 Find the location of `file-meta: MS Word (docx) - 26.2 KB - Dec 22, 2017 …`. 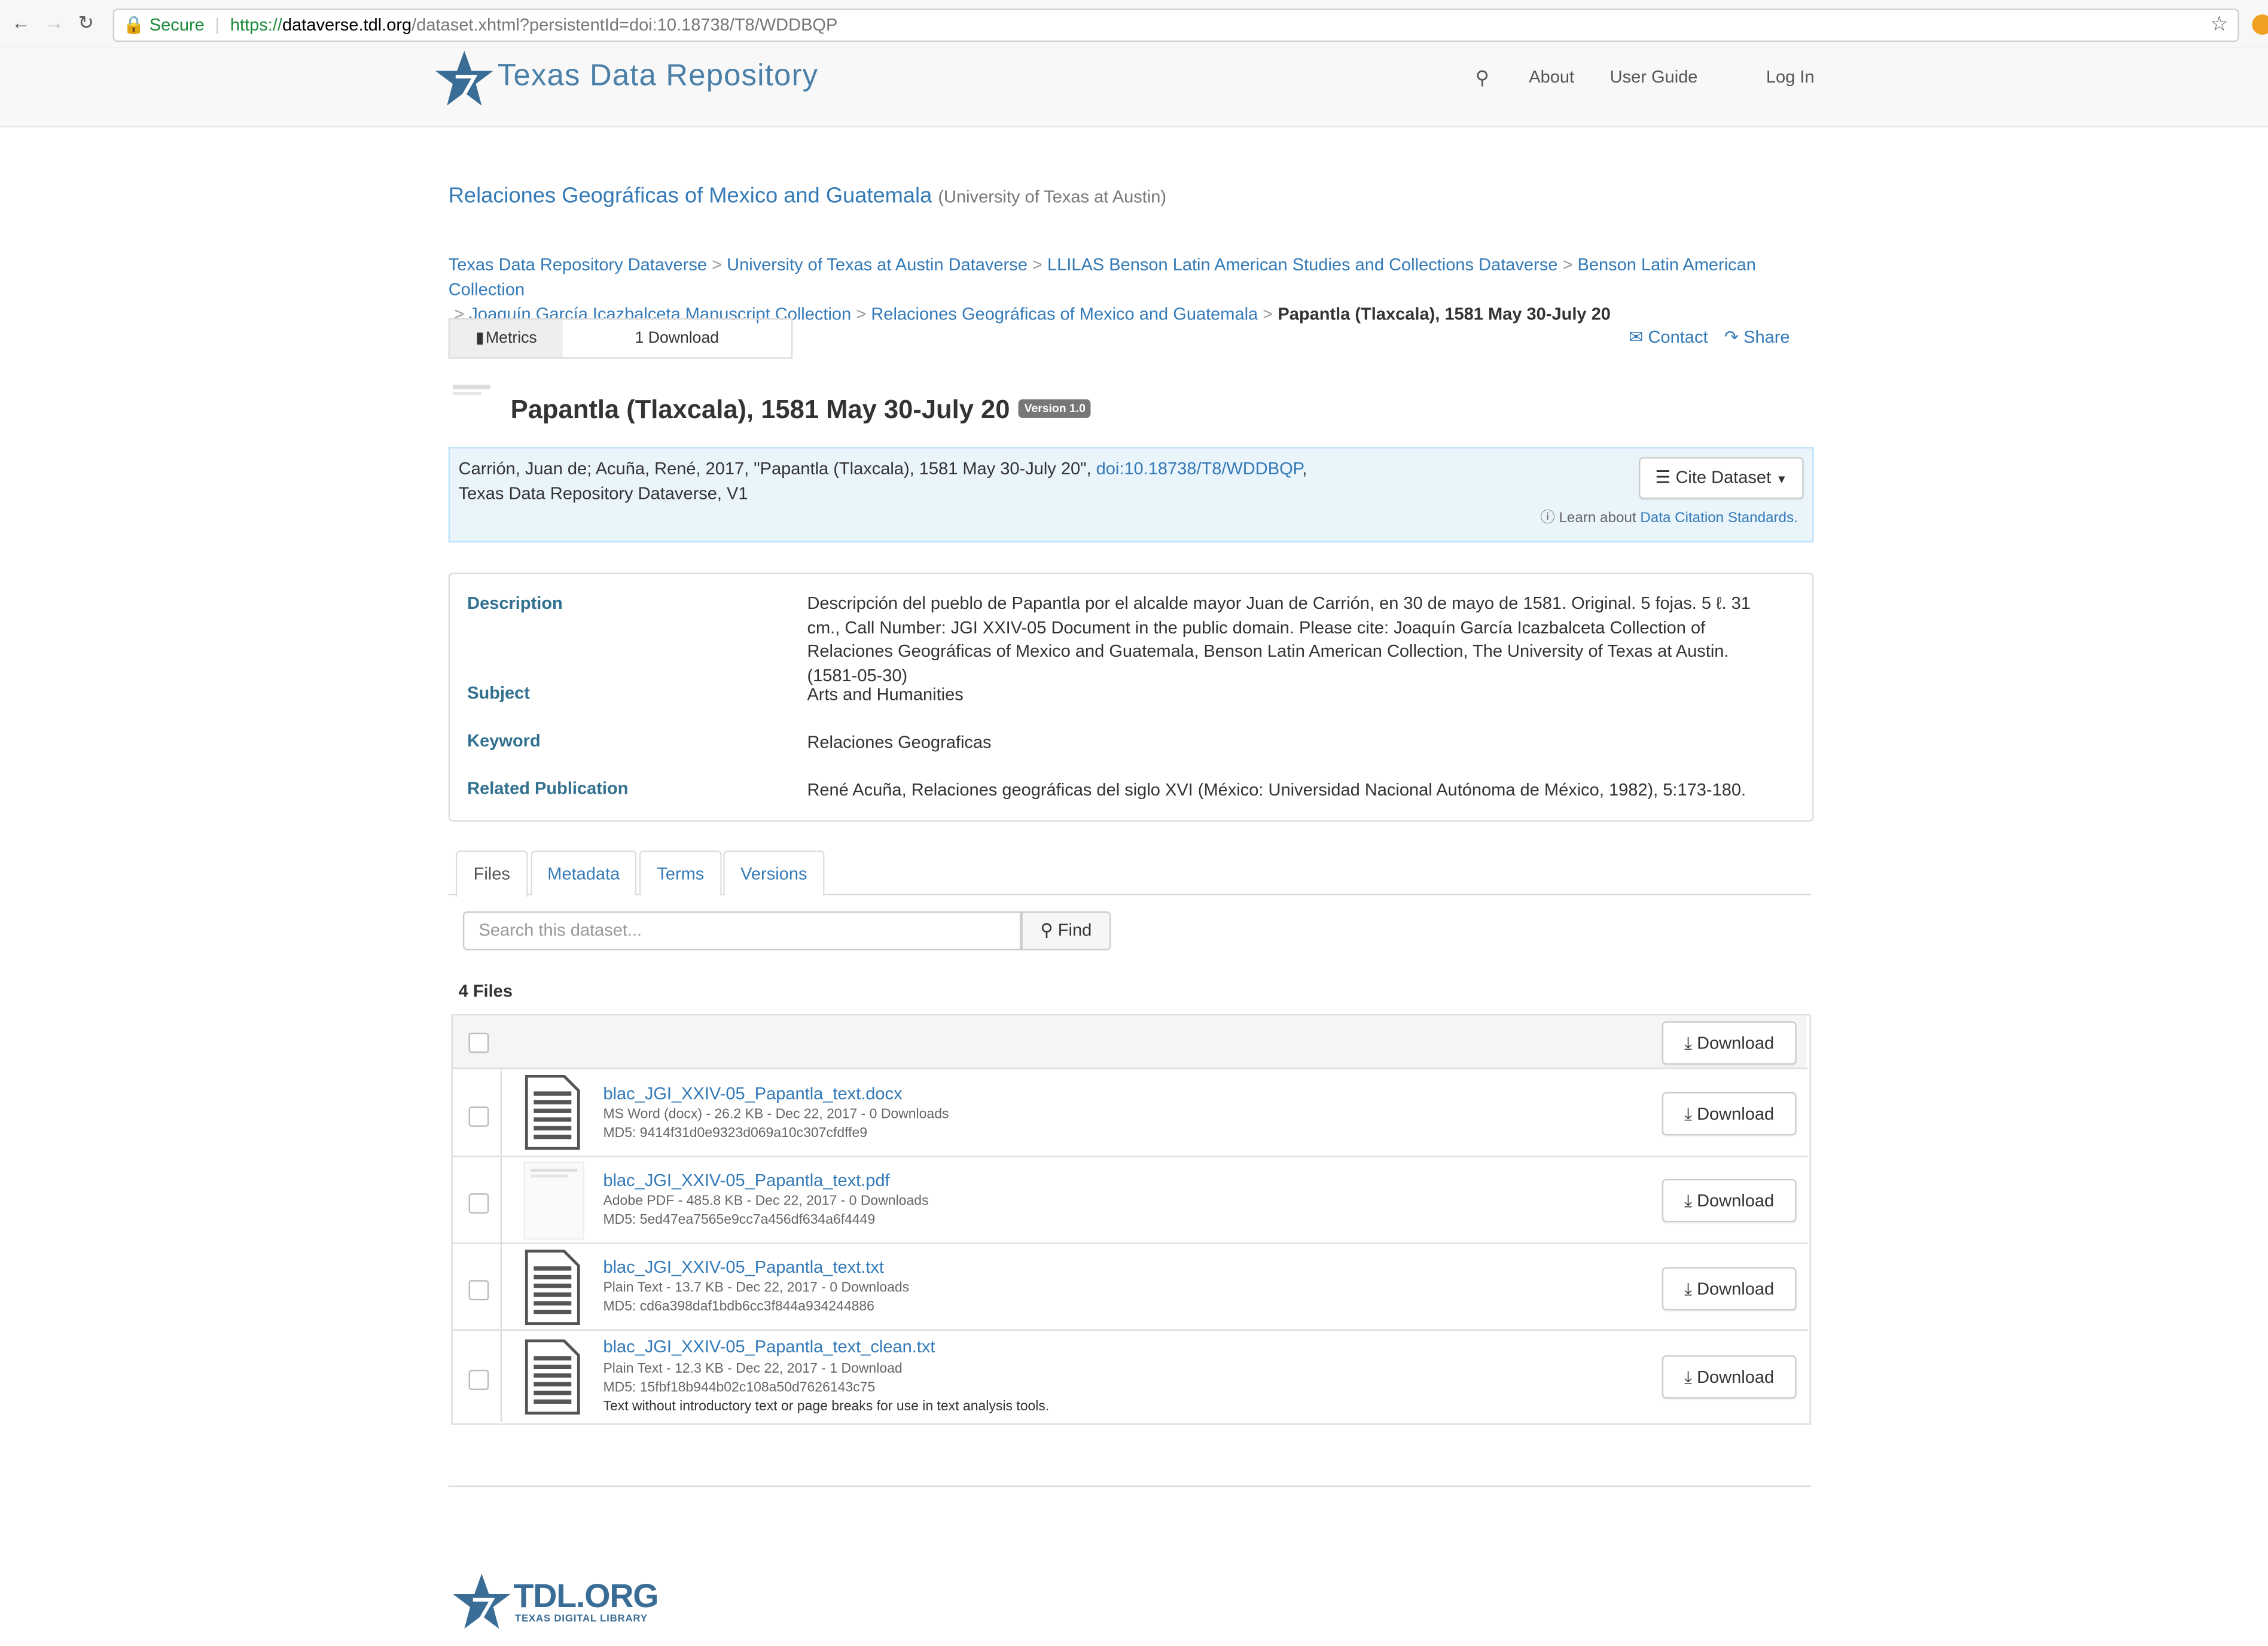

file-meta: MS Word (docx) - 26.2 KB - Dec 22, 2017 … is located at coordinates (776, 1115).